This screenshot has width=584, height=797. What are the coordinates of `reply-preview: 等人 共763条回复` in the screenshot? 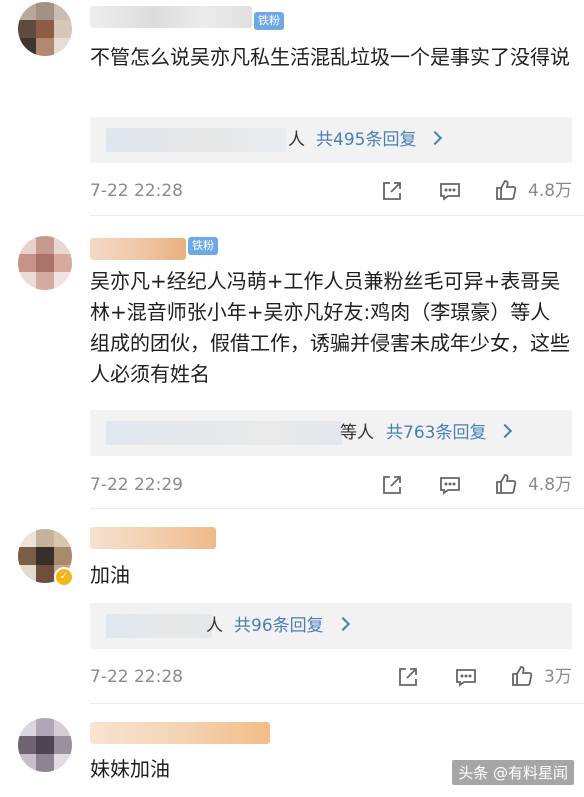 It's located at (331, 433).